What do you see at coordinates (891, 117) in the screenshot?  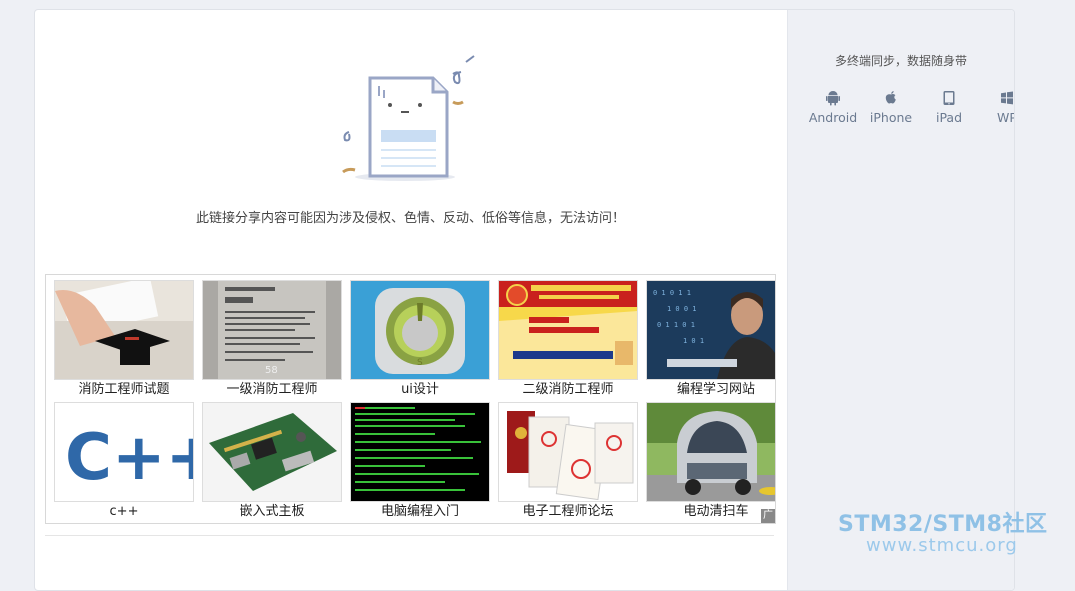 I see `device-label: iPhone` at bounding box center [891, 117].